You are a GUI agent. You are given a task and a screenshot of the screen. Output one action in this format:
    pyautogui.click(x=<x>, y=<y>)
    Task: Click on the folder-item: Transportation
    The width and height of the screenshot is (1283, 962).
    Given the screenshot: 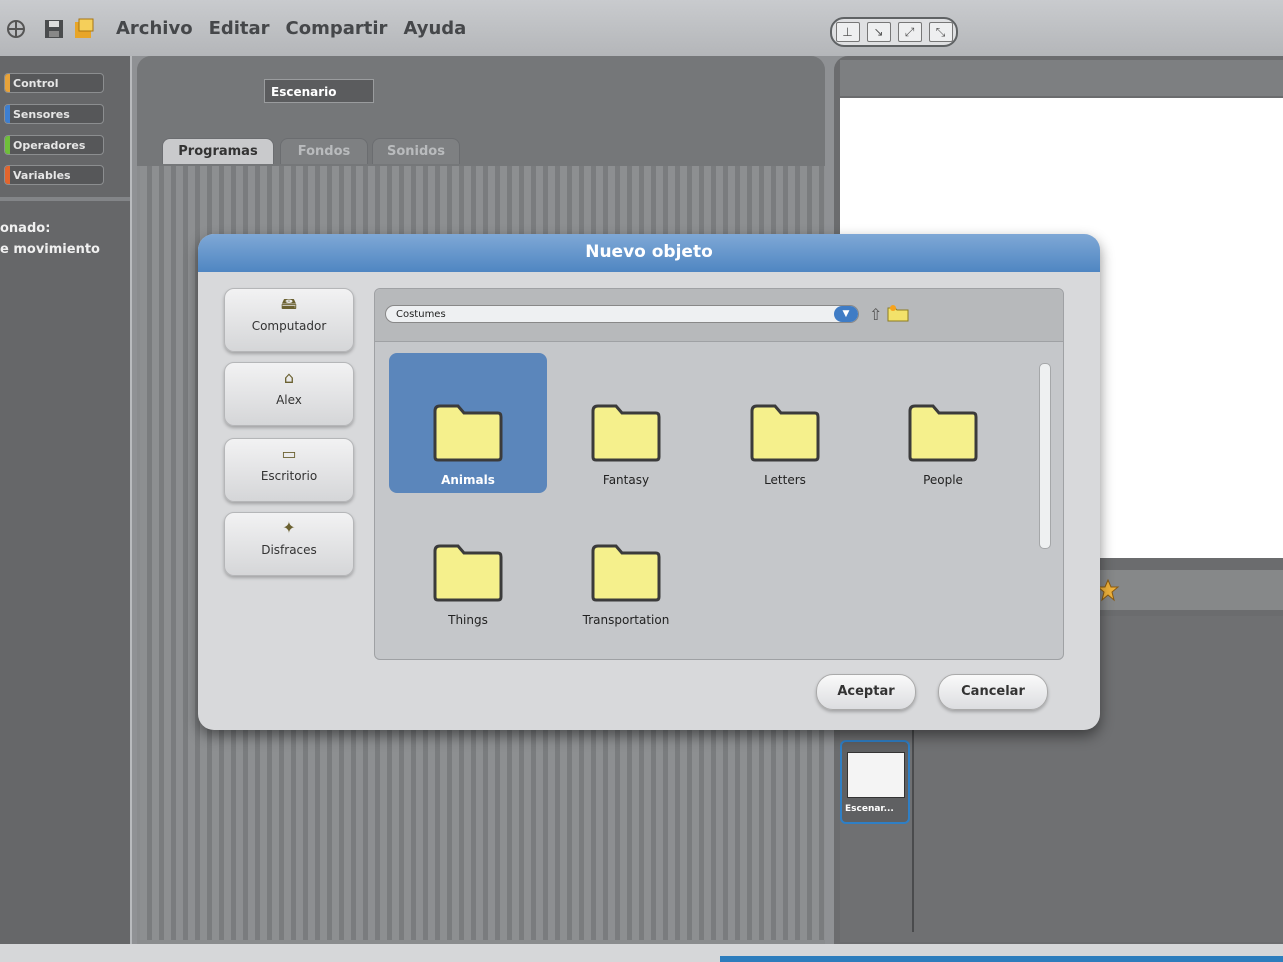 What is the action you would take?
    pyautogui.click(x=626, y=563)
    